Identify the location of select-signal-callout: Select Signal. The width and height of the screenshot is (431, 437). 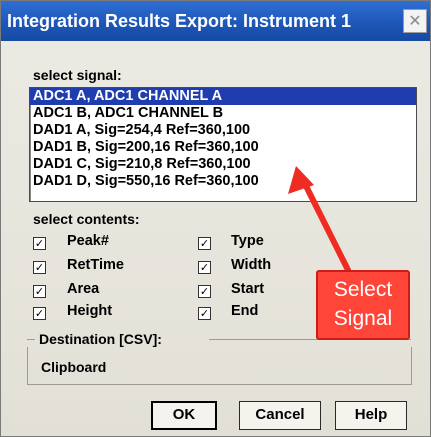
(363, 305).